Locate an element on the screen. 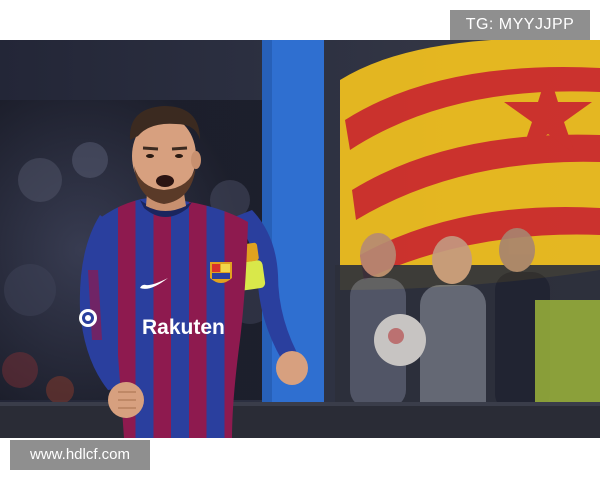 This screenshot has height=480, width=600. player-right-fist is located at coordinates (292, 368).